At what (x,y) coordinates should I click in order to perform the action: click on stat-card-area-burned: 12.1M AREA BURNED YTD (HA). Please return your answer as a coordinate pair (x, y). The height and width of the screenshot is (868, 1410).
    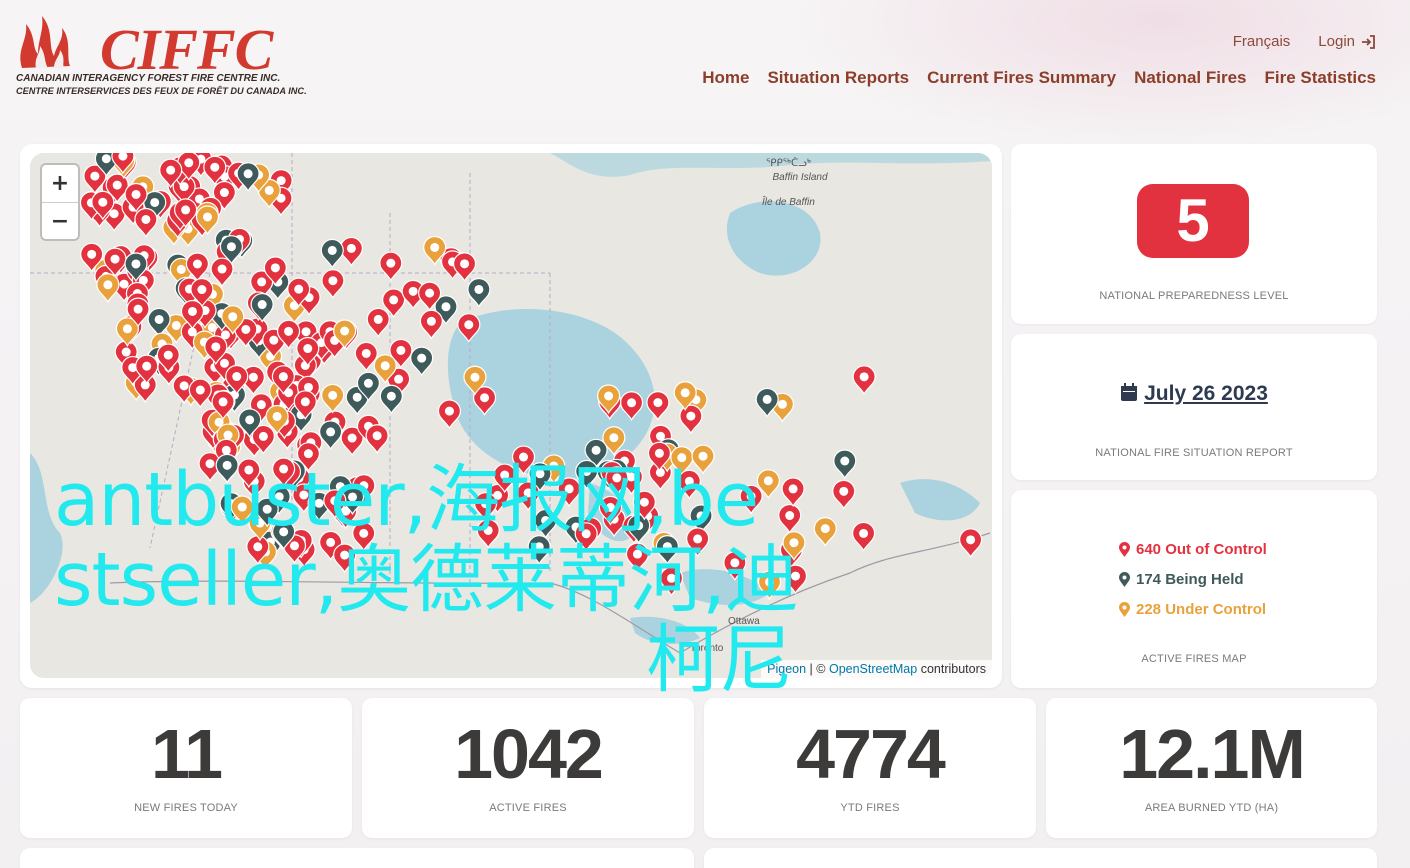
    Looking at the image, I should click on (1211, 768).